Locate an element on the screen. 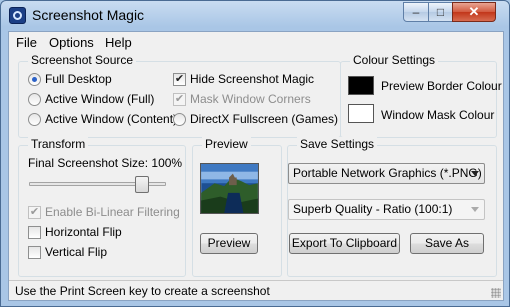 The height and width of the screenshot is (307, 510). quality-select-value: Superb Quality - Ratio (100:1) is located at coordinates (373, 209).